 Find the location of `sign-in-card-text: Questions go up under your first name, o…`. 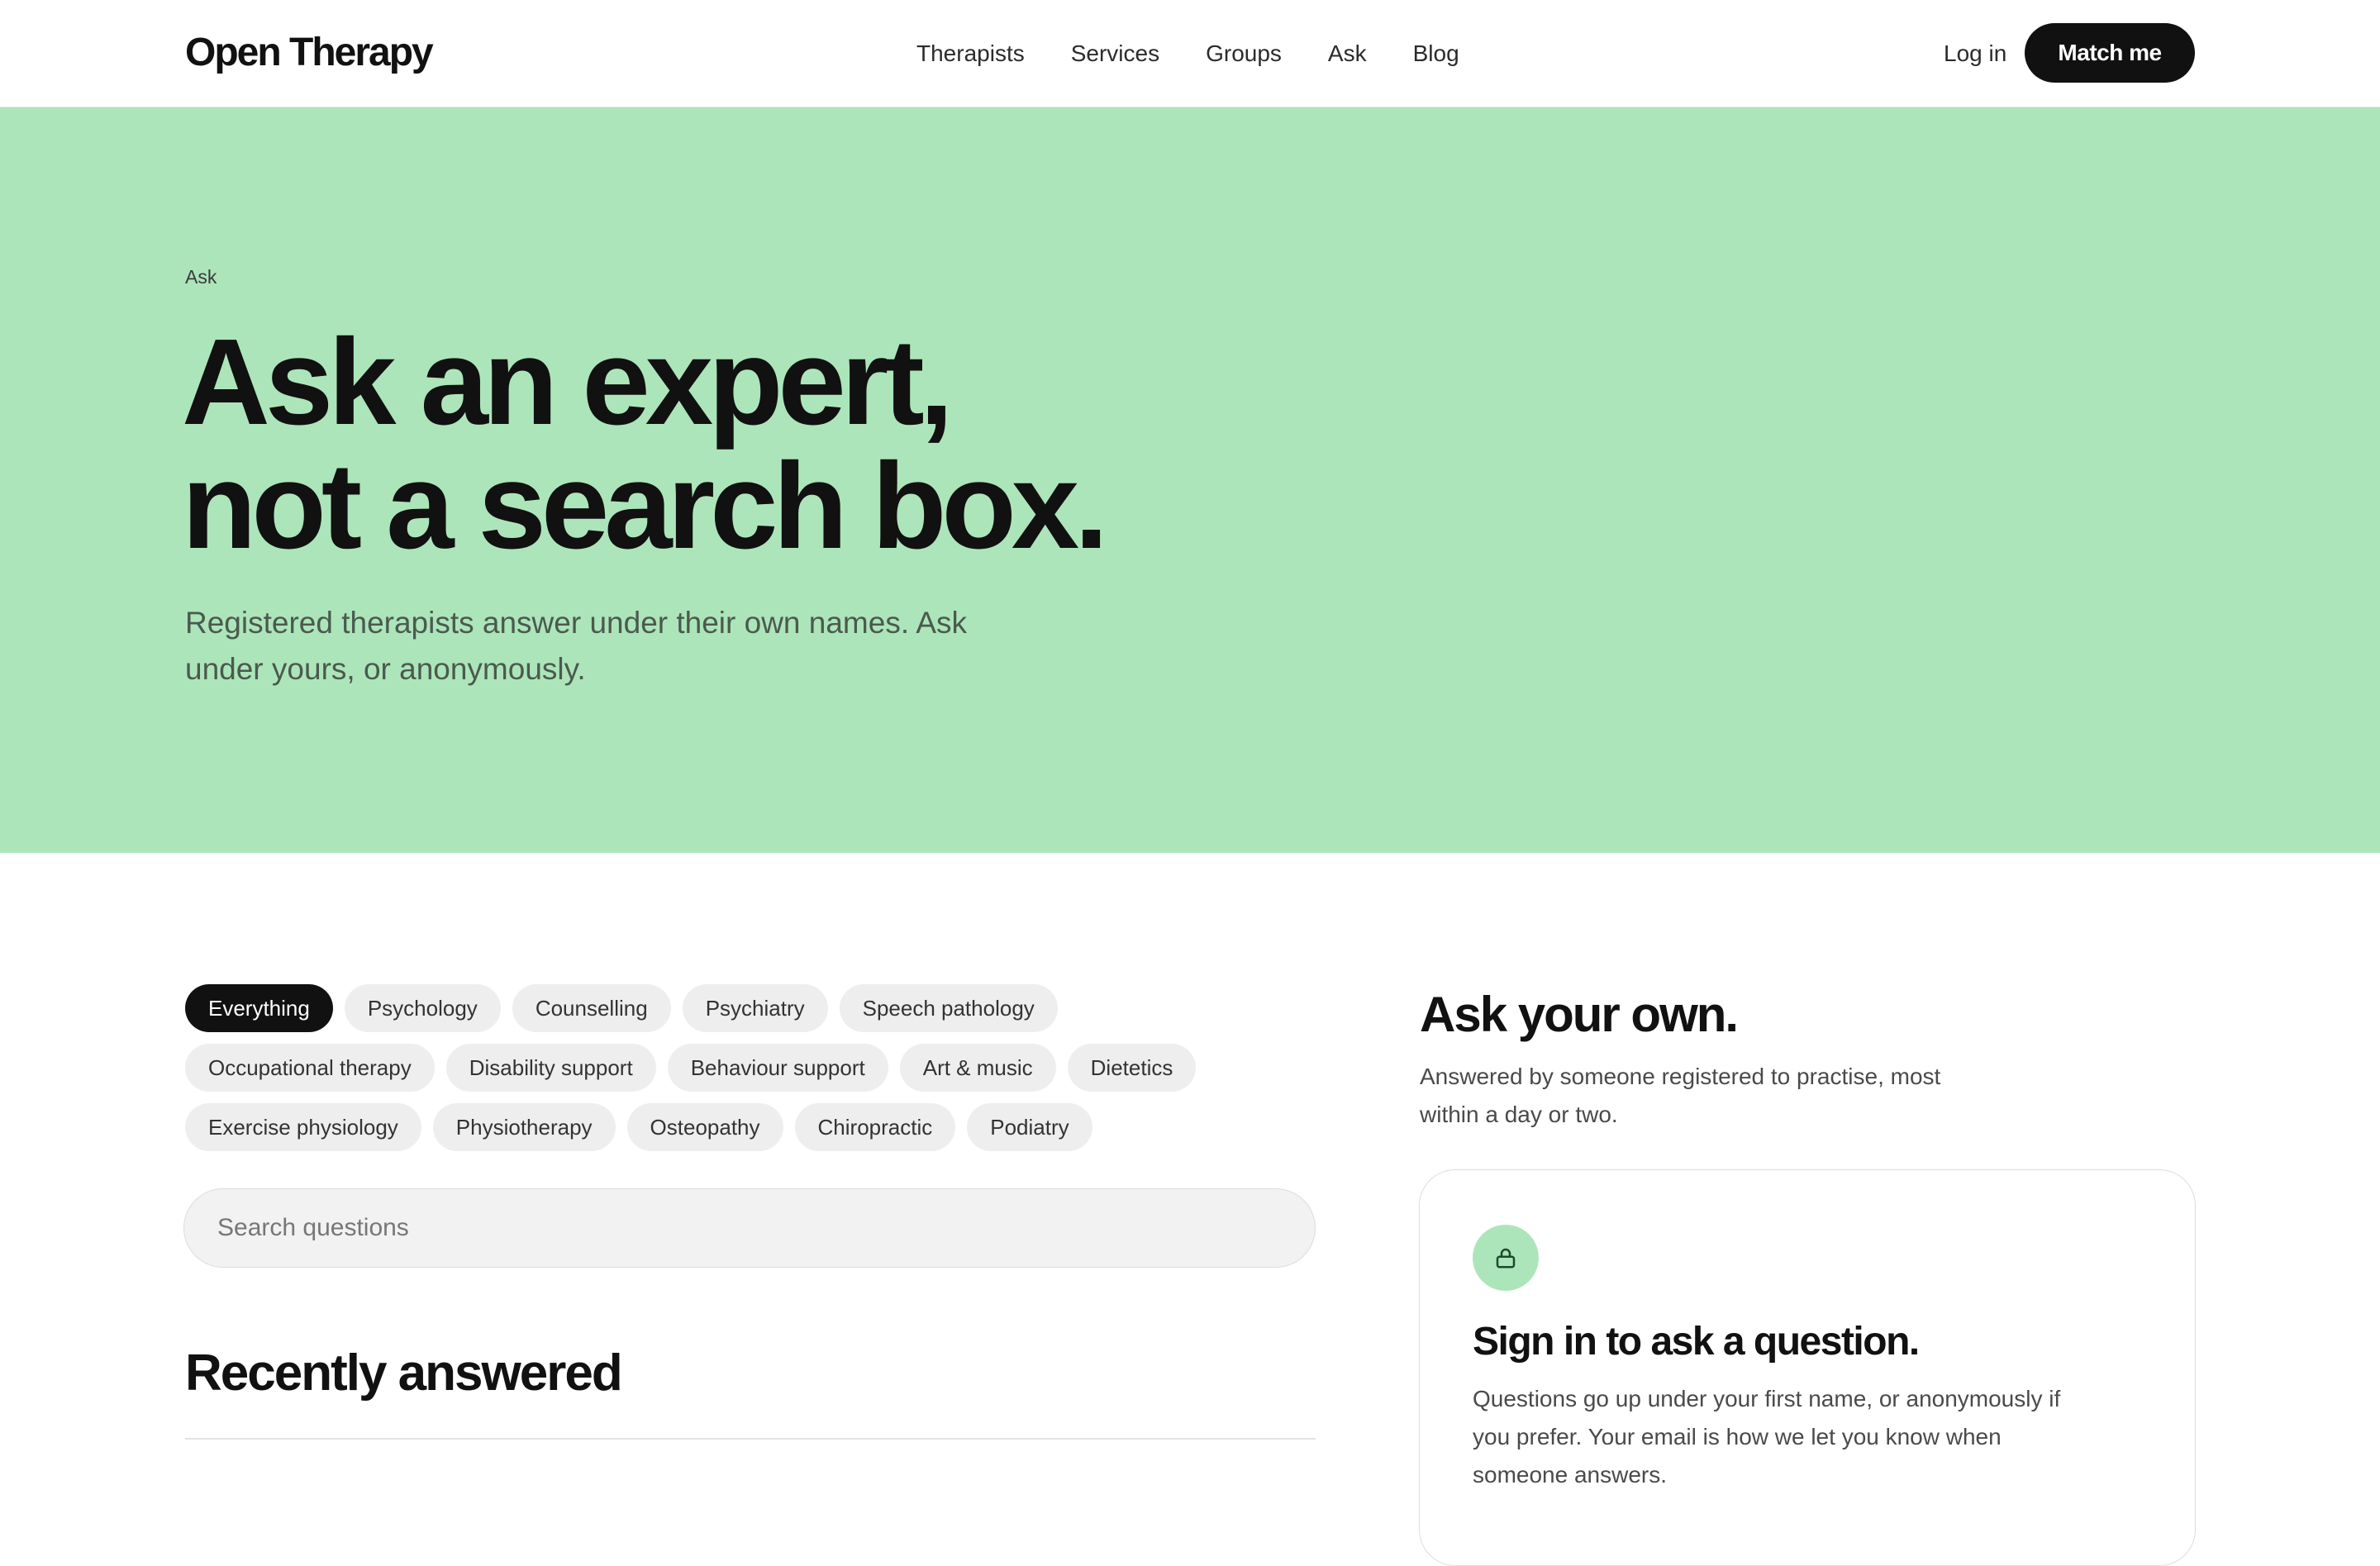

sign-in-card-text: Questions go up under your first name, o… is located at coordinates (1767, 1436).